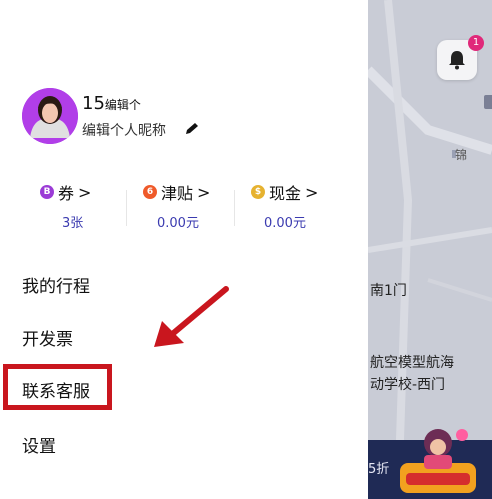 This screenshot has height=499, width=492. What do you see at coordinates (93, 103) in the screenshot?
I see `user-name-text: 15` at bounding box center [93, 103].